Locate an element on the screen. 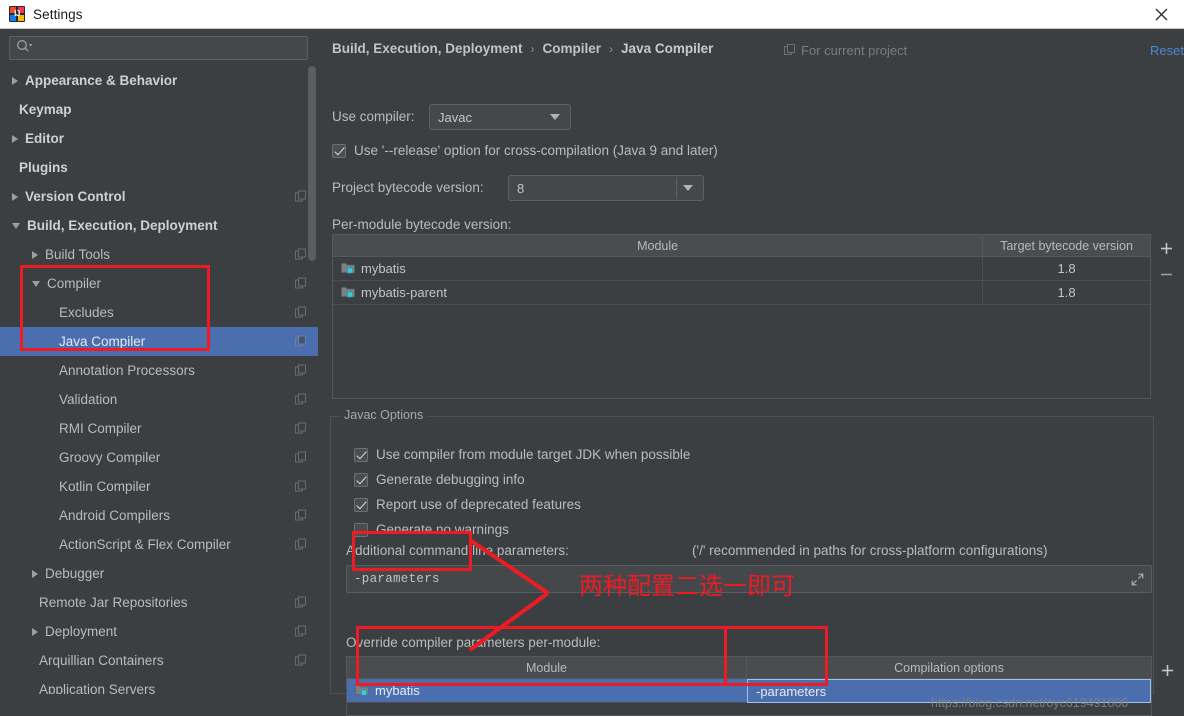 This screenshot has width=1184, height=716. table-row: mybatis 1.8 is located at coordinates (741, 269).